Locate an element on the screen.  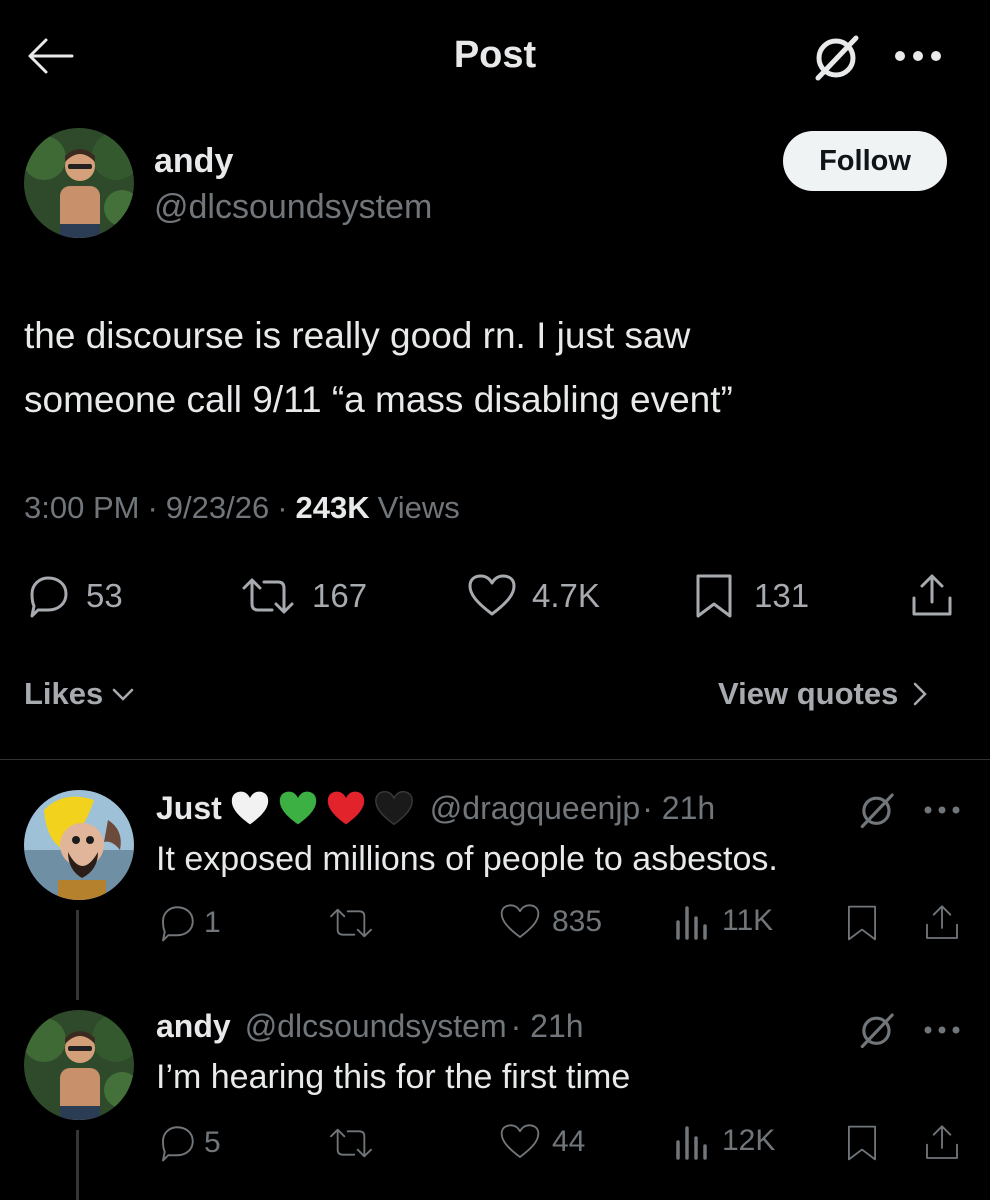
reply-like-button: 44 is located at coordinates (541, 1142).